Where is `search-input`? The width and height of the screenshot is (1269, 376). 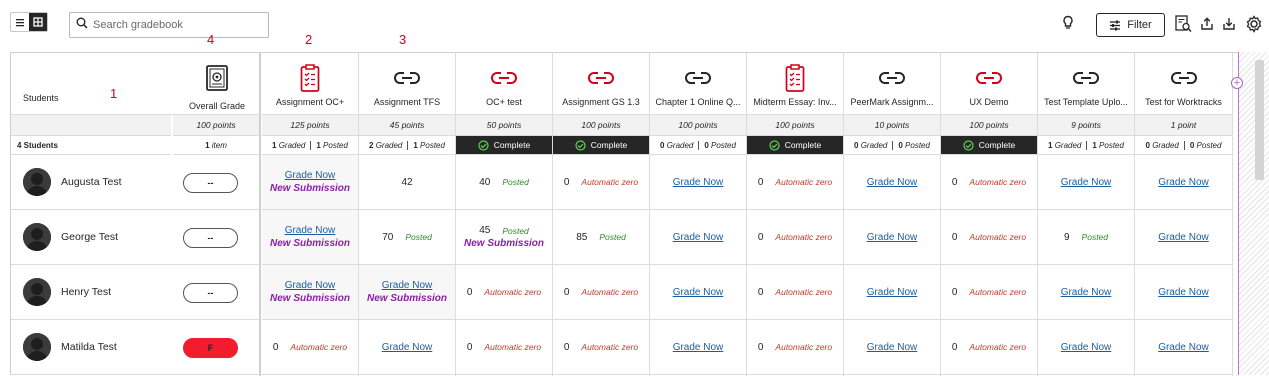
search-input is located at coordinates (178, 25).